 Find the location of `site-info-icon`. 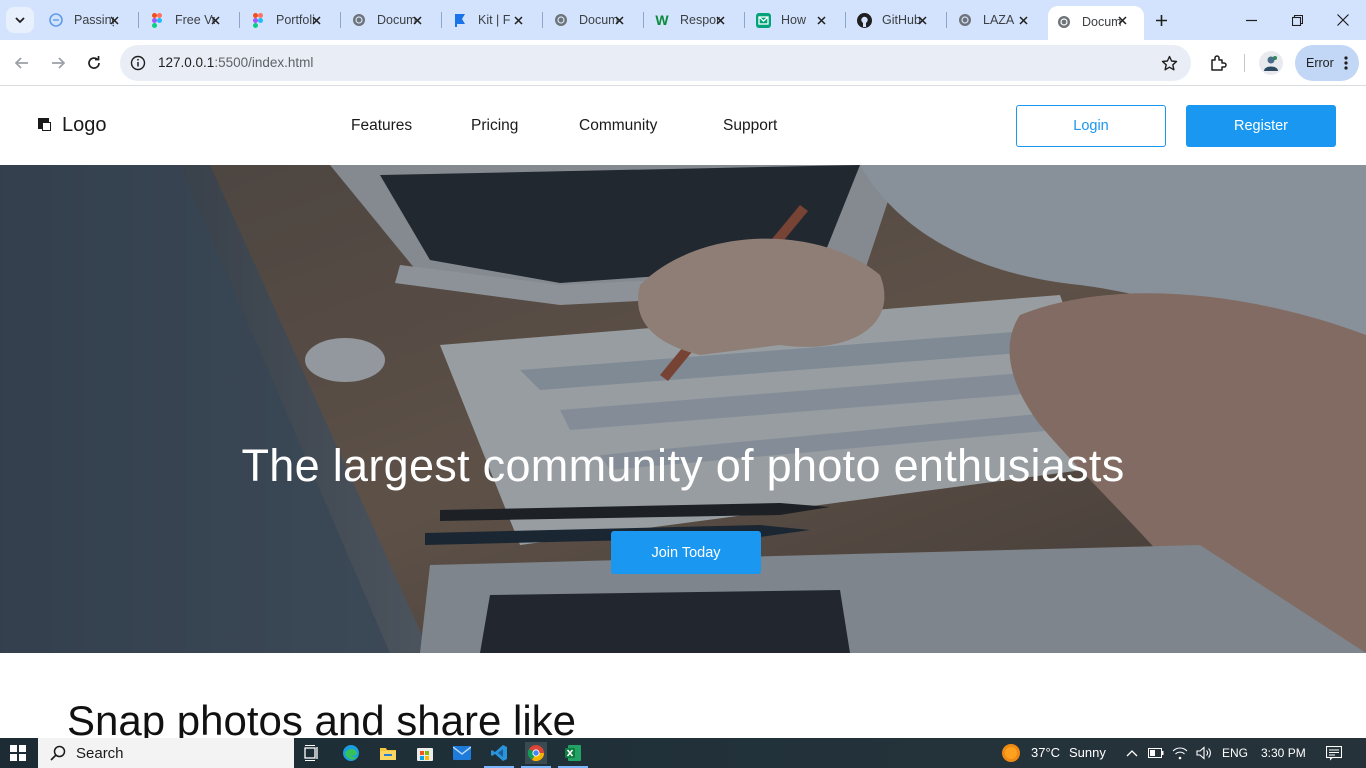

site-info-icon is located at coordinates (138, 63).